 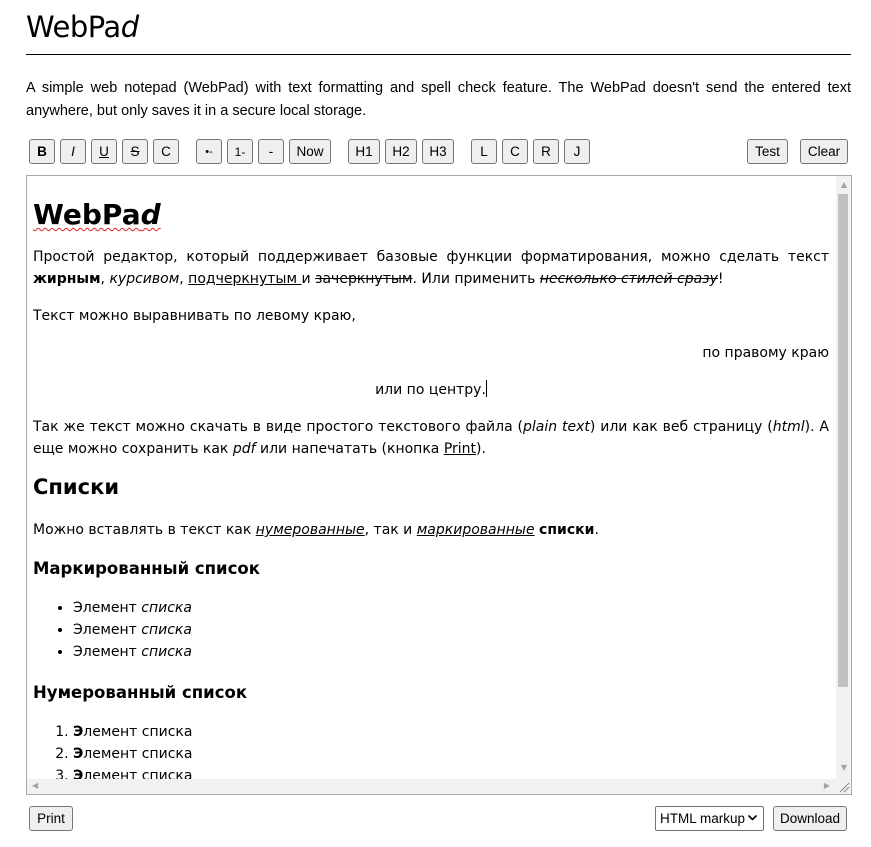 I want to click on doc-heading-main: WebPa, so click(x=87, y=214).